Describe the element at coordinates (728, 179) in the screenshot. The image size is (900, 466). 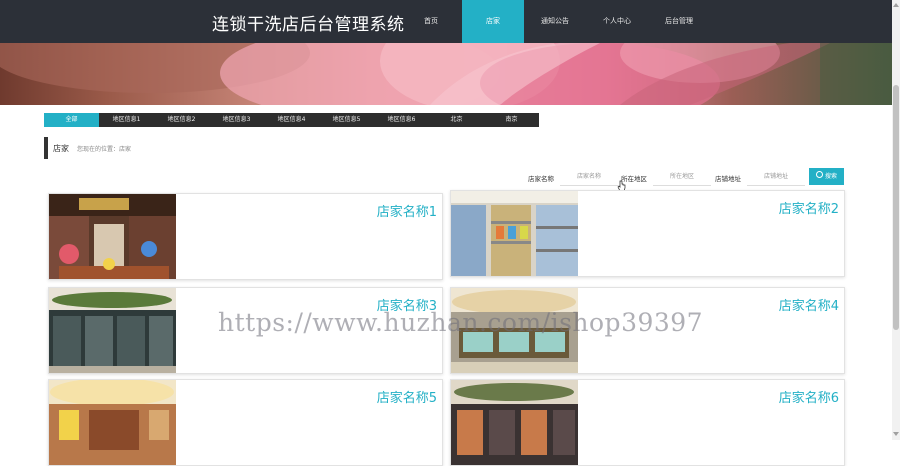
I see `address-label: 店铺地址` at that location.